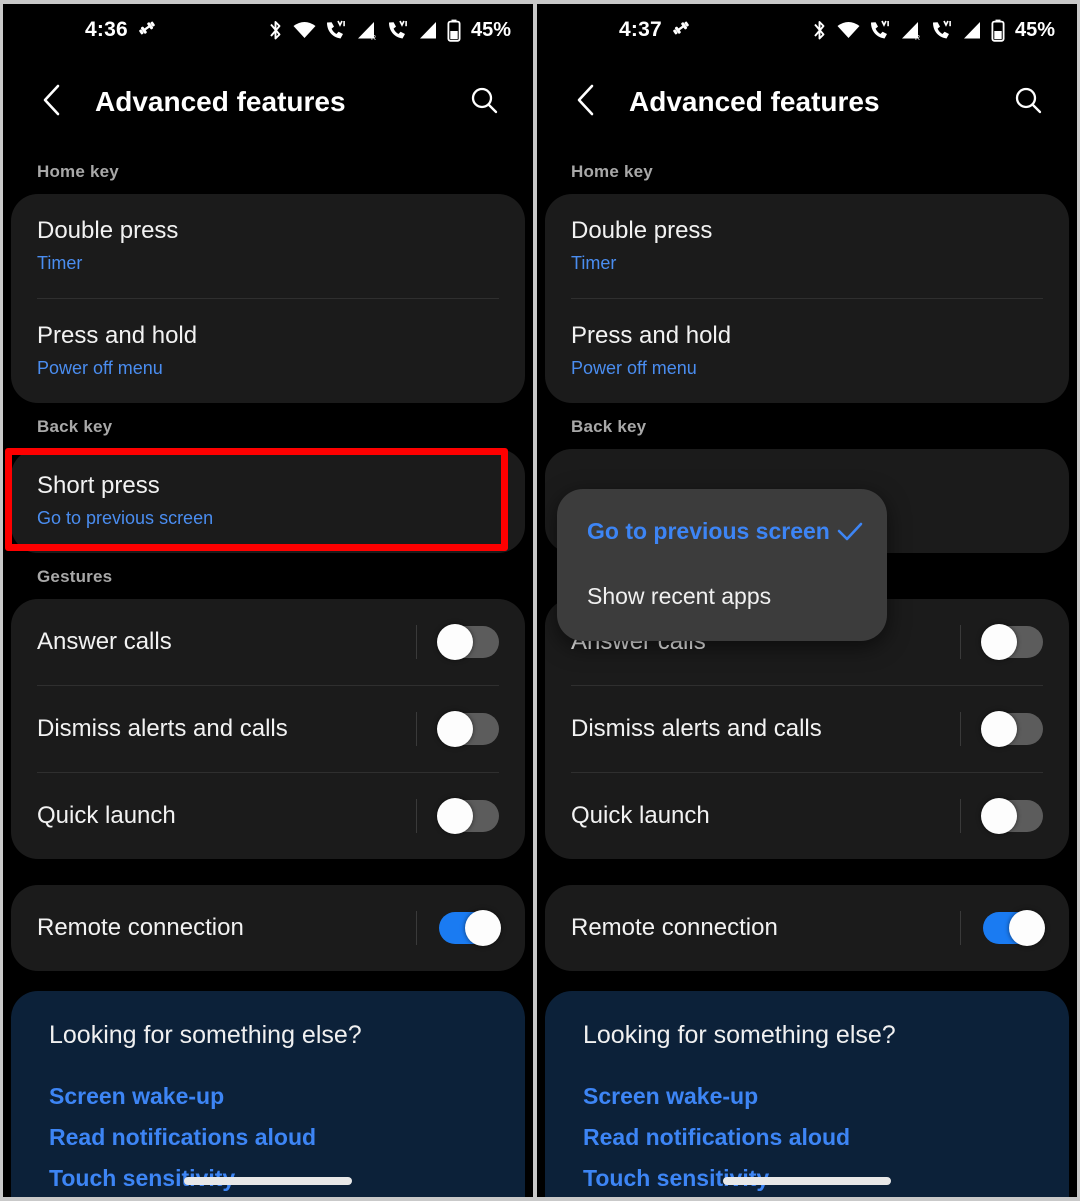  I want to click on status-bar: 4:36 R 45%, so click(268, 30).